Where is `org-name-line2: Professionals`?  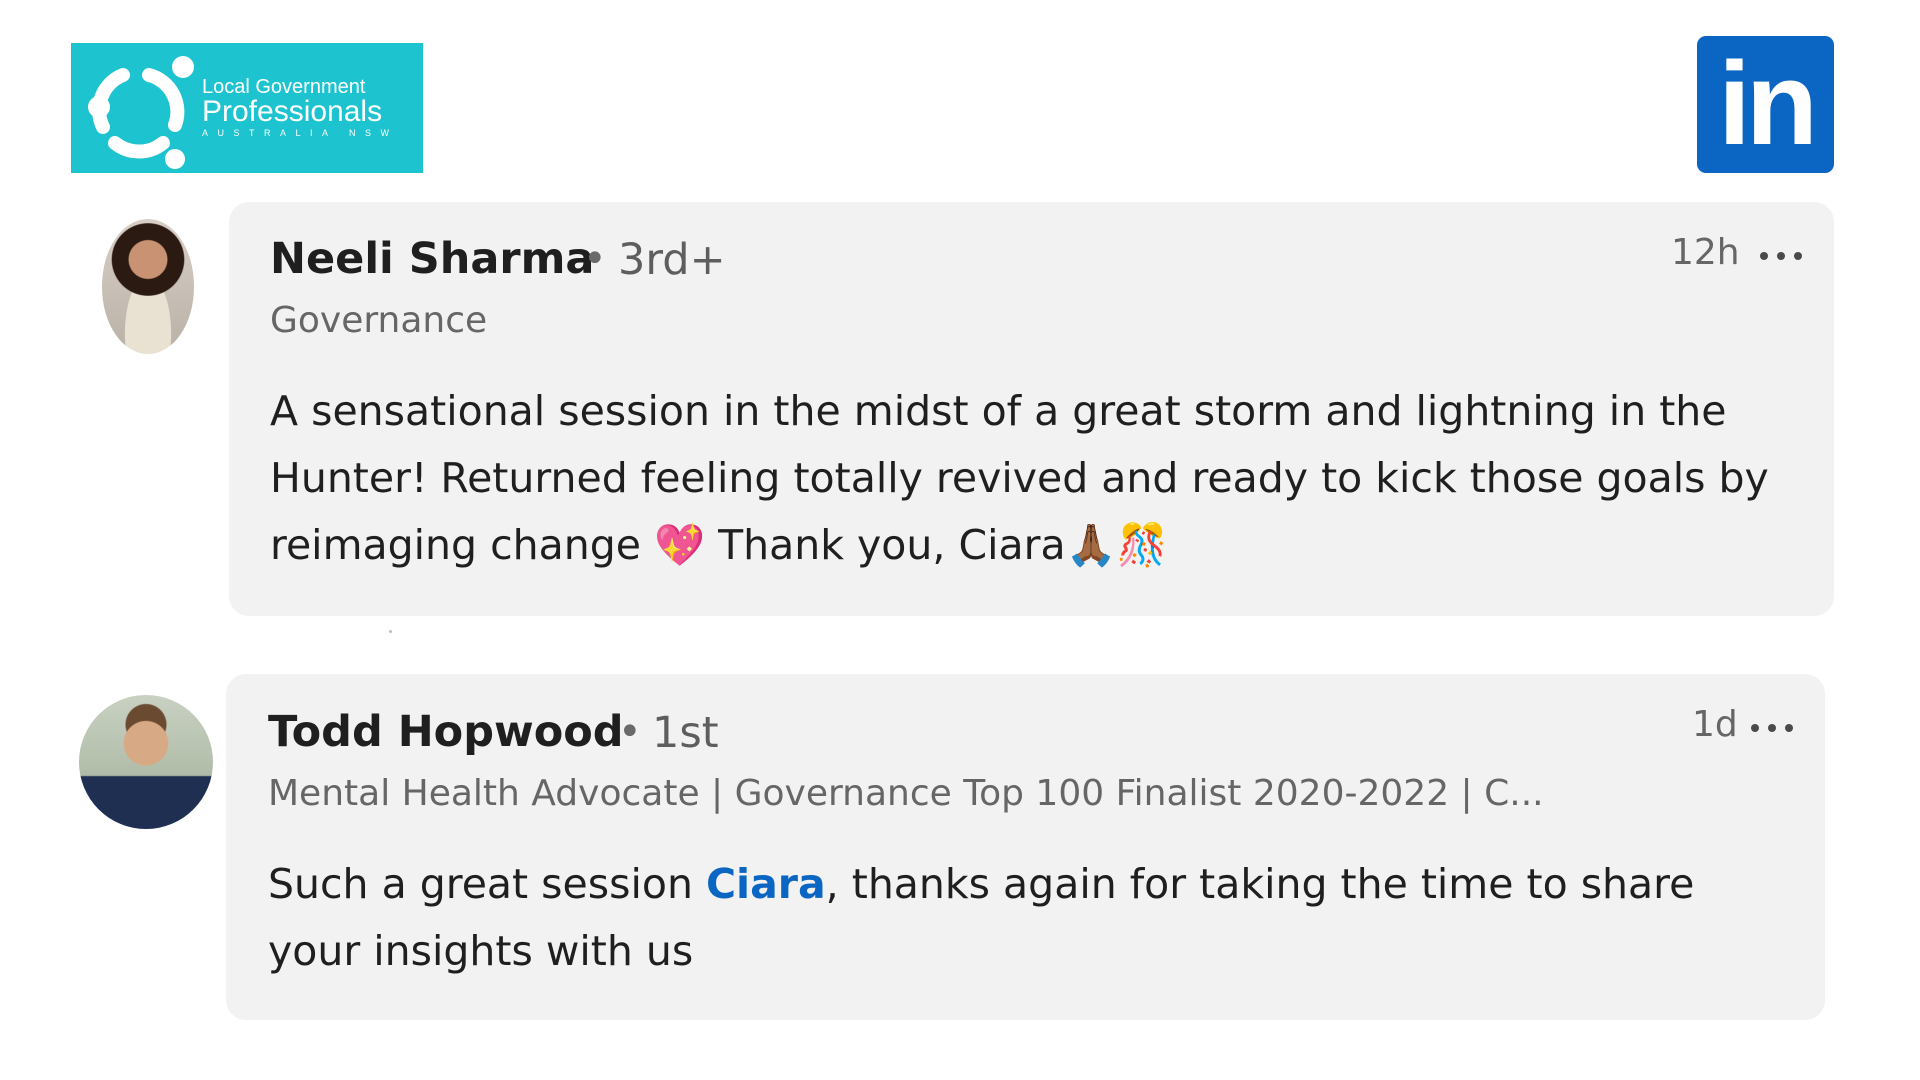 org-name-line2: Professionals is located at coordinates (292, 111).